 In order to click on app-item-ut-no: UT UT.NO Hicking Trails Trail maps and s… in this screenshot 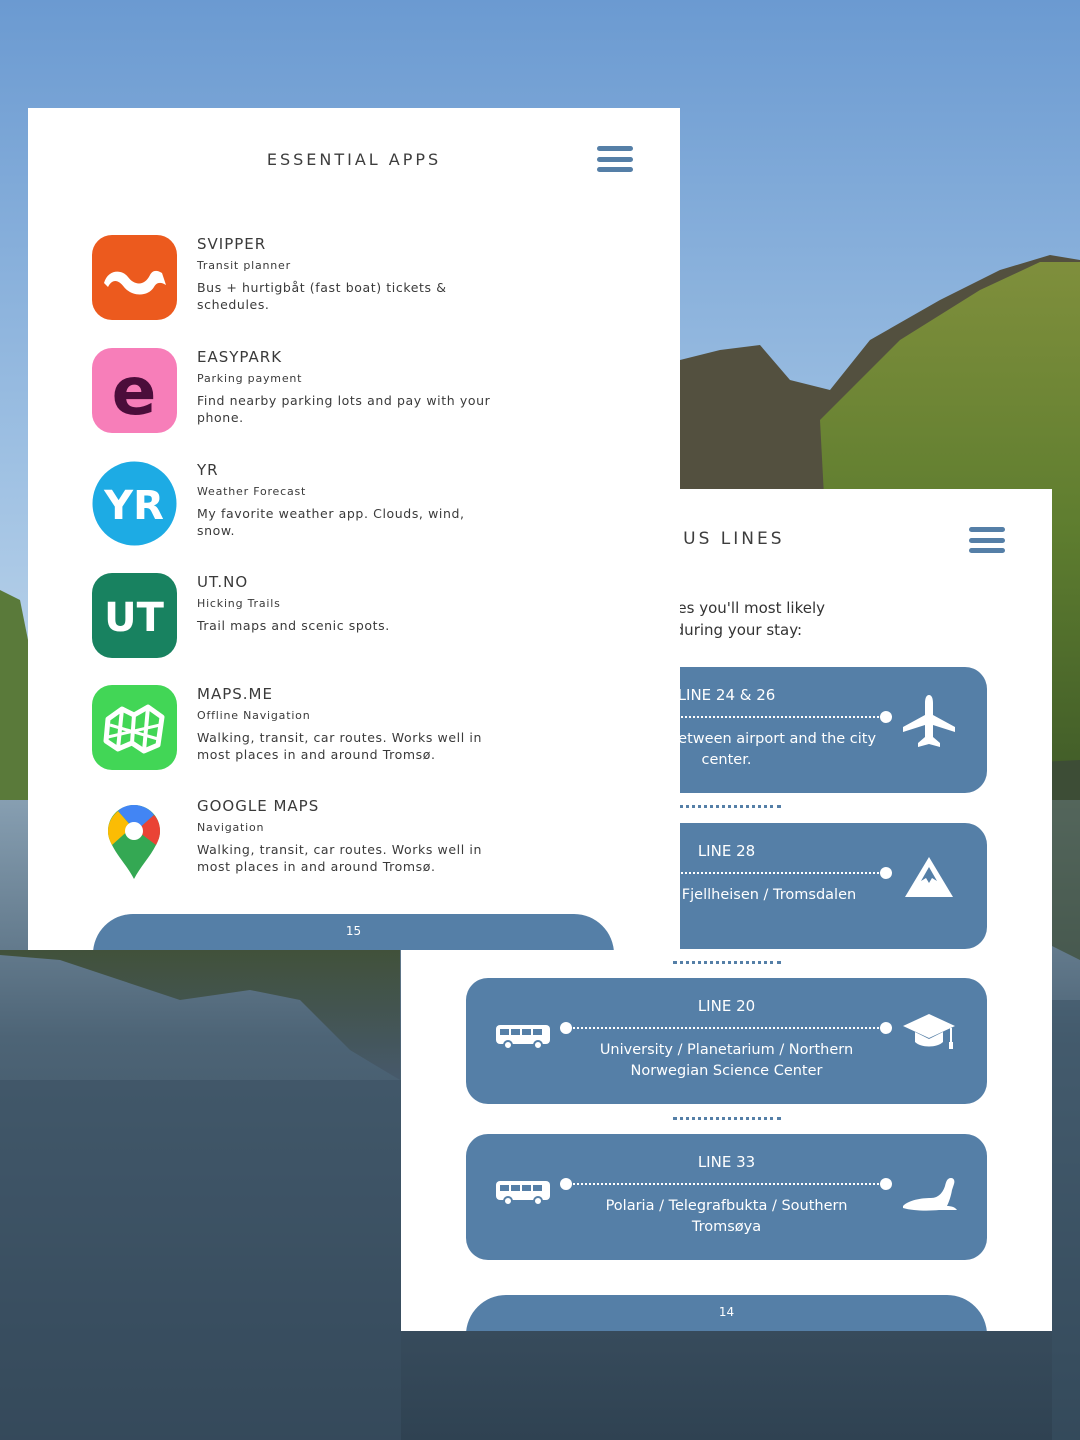, I will do `click(312, 618)`.